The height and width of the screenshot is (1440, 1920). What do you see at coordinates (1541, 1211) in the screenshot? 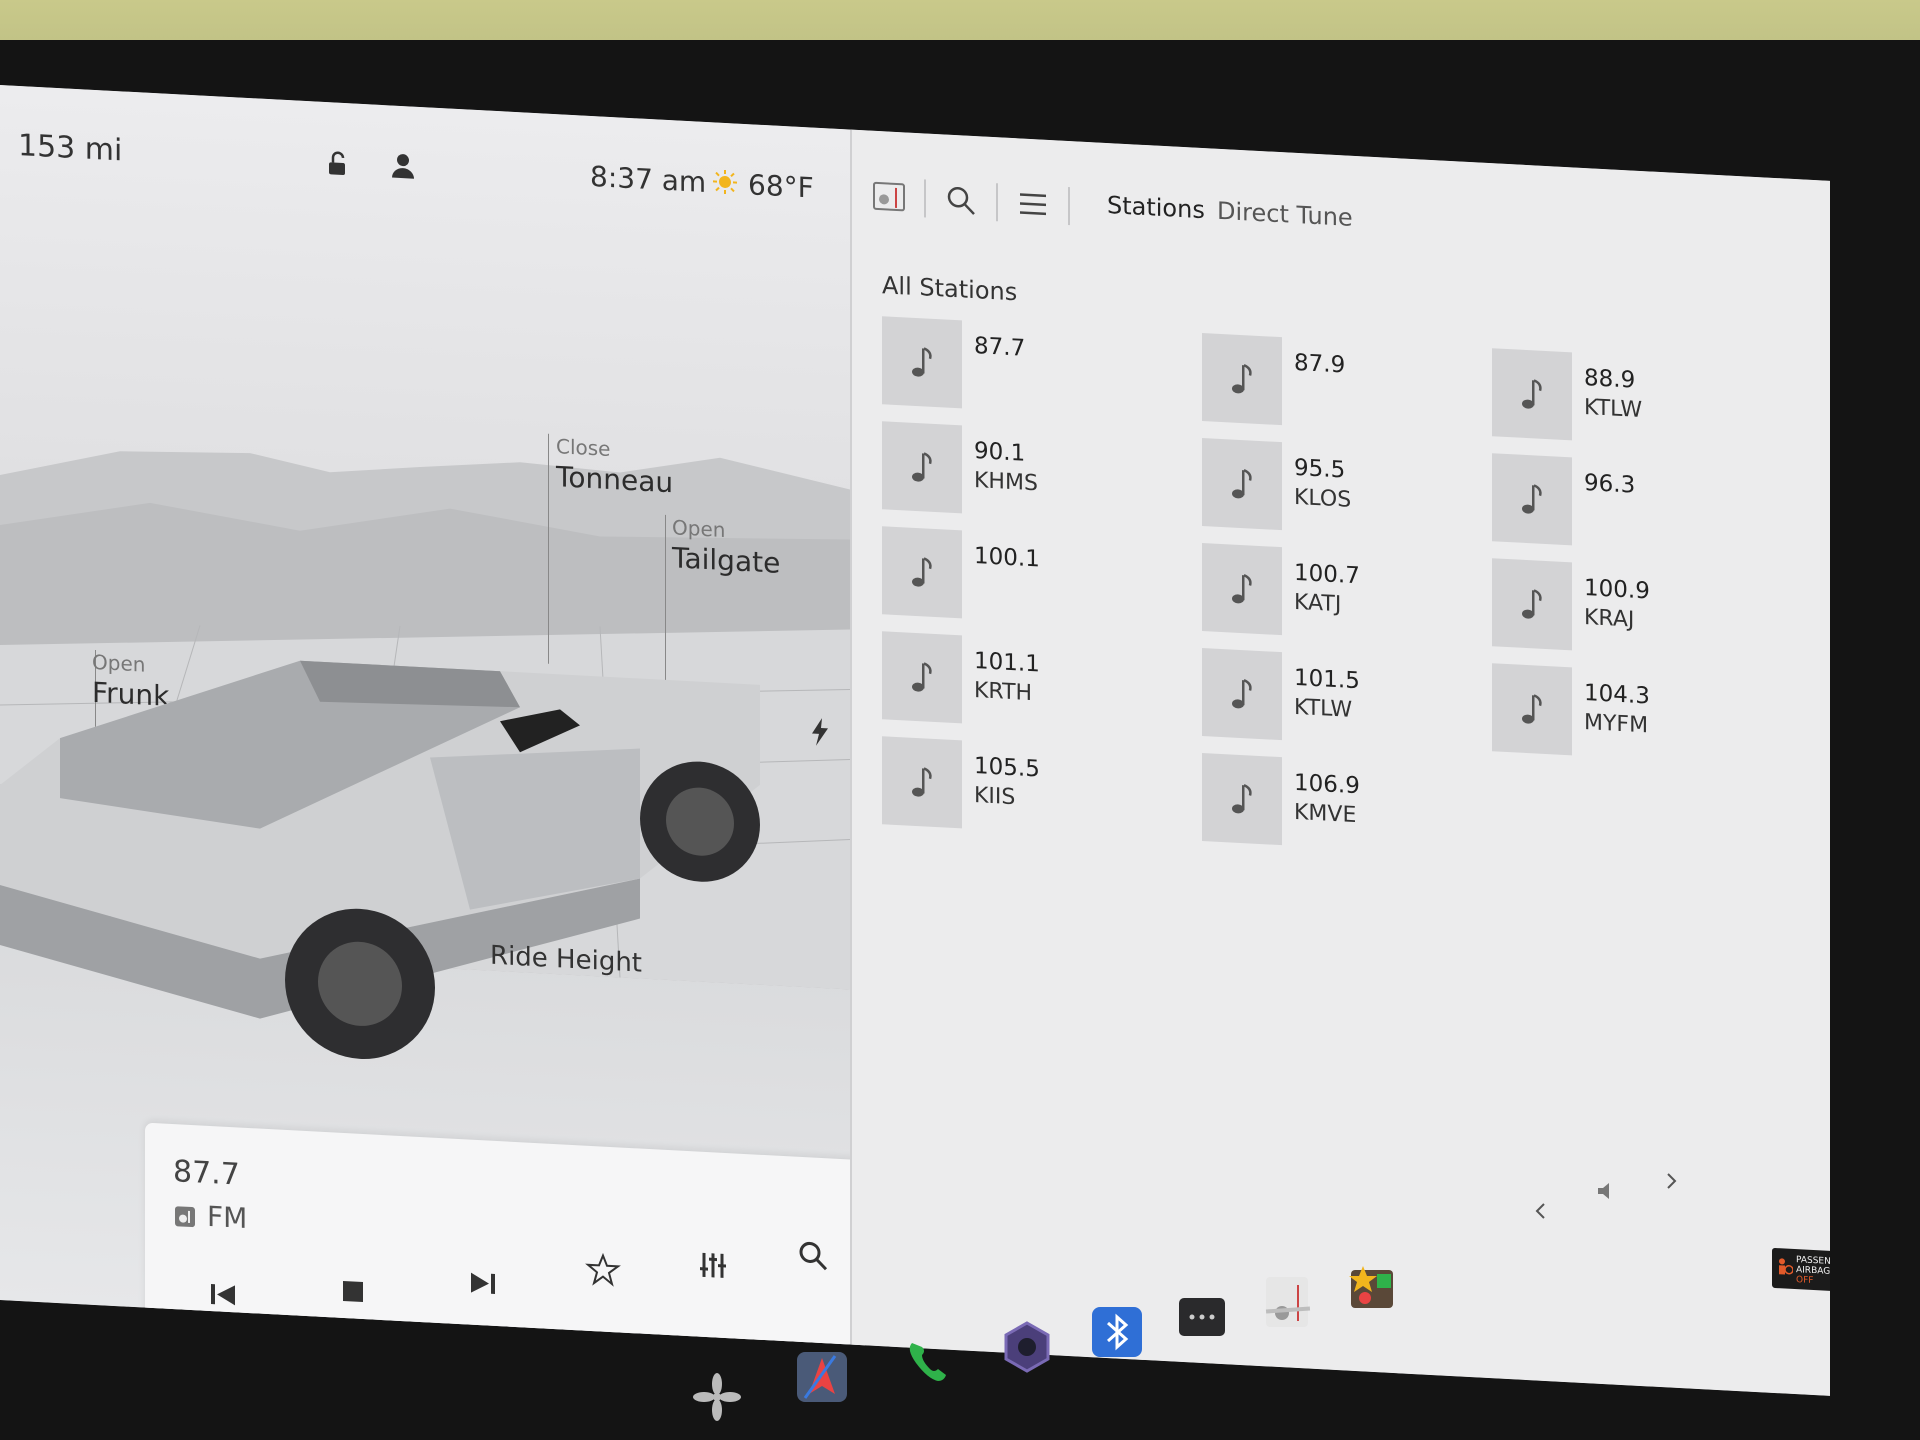
I see `chevron-left-icon` at bounding box center [1541, 1211].